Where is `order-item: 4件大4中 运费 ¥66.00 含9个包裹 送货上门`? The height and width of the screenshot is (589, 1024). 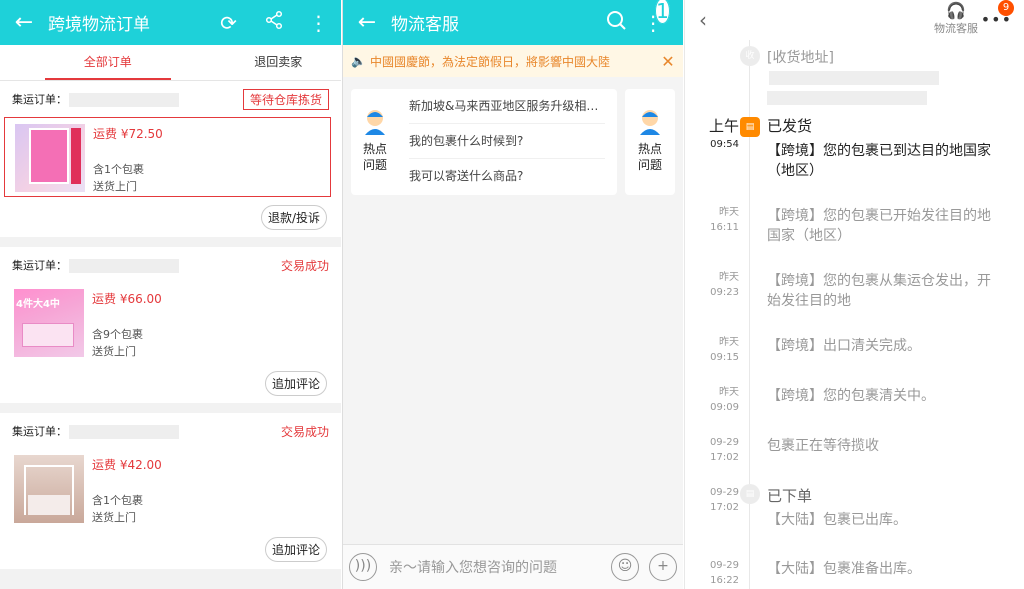
order-item: 4件大4中 运费 ¥66.00 含9个包裹 送货上门 is located at coordinates (167, 323).